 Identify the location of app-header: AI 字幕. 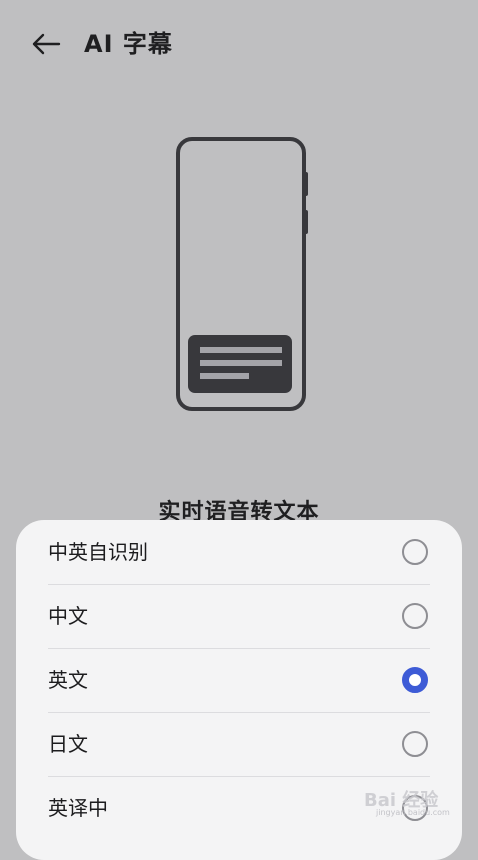
(239, 44).